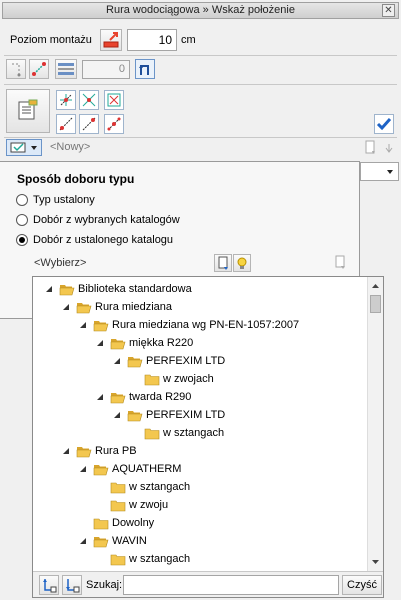  I want to click on tree-item: Rura PB, so click(99, 451).